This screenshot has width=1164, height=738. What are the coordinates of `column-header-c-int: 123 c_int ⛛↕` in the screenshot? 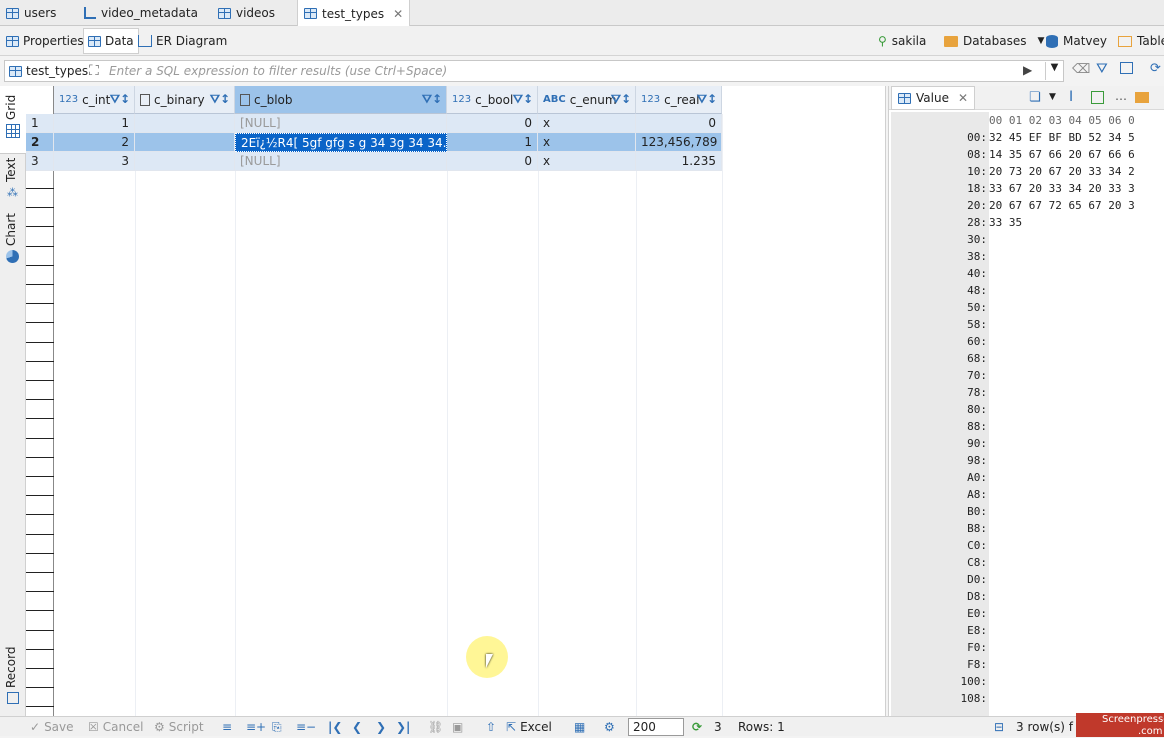 It's located at (94, 100).